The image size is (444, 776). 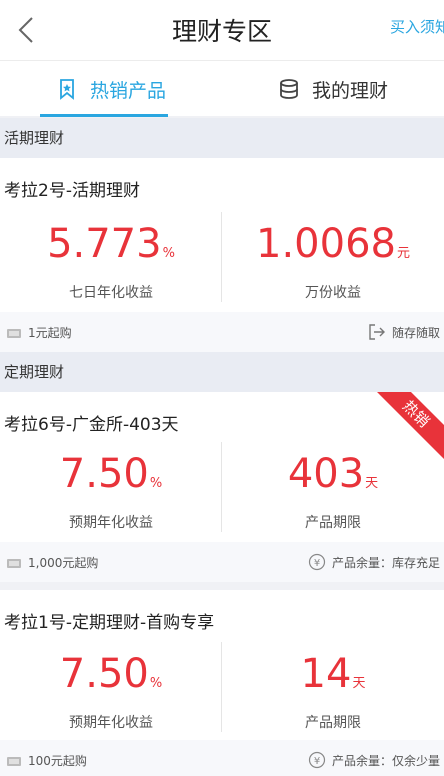 What do you see at coordinates (385, 760) in the screenshot?
I see `stock-remaining: 产品余量：仅余少量` at bounding box center [385, 760].